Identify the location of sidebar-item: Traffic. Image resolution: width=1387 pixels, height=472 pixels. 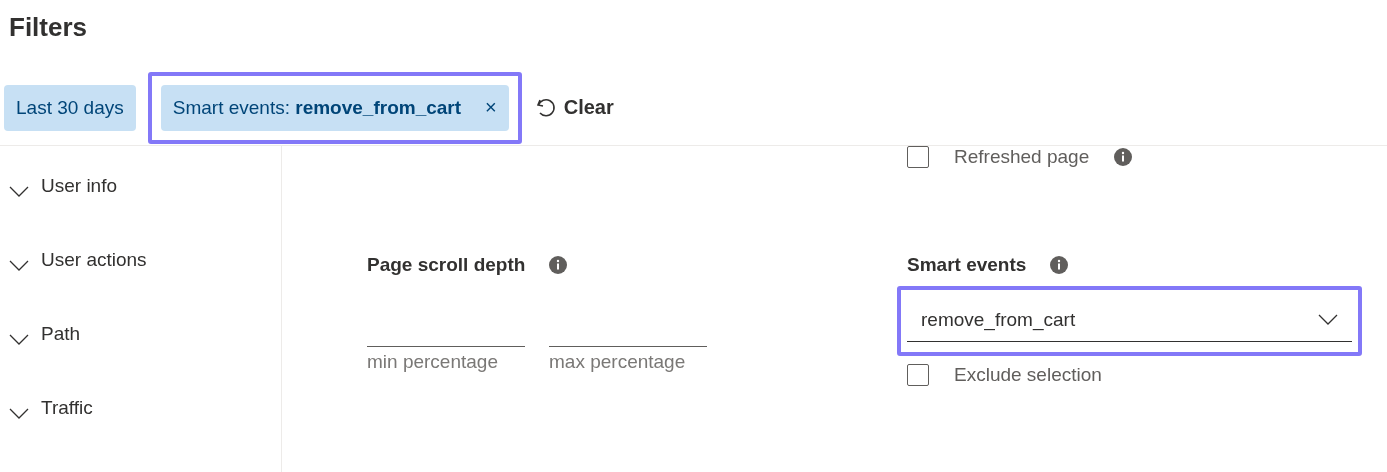
(140, 432).